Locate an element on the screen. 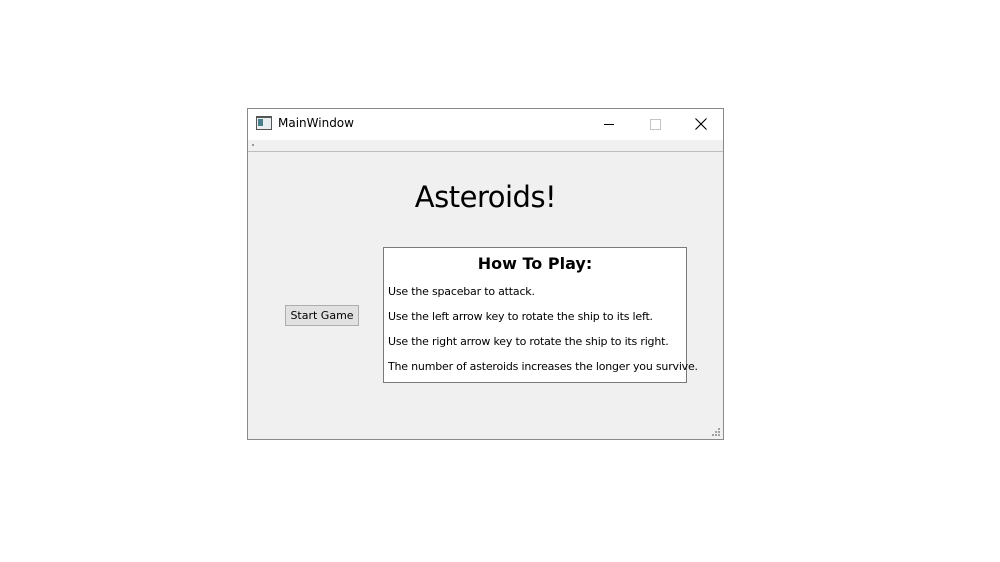 The image size is (1000, 562). minimize-button is located at coordinates (609, 124).